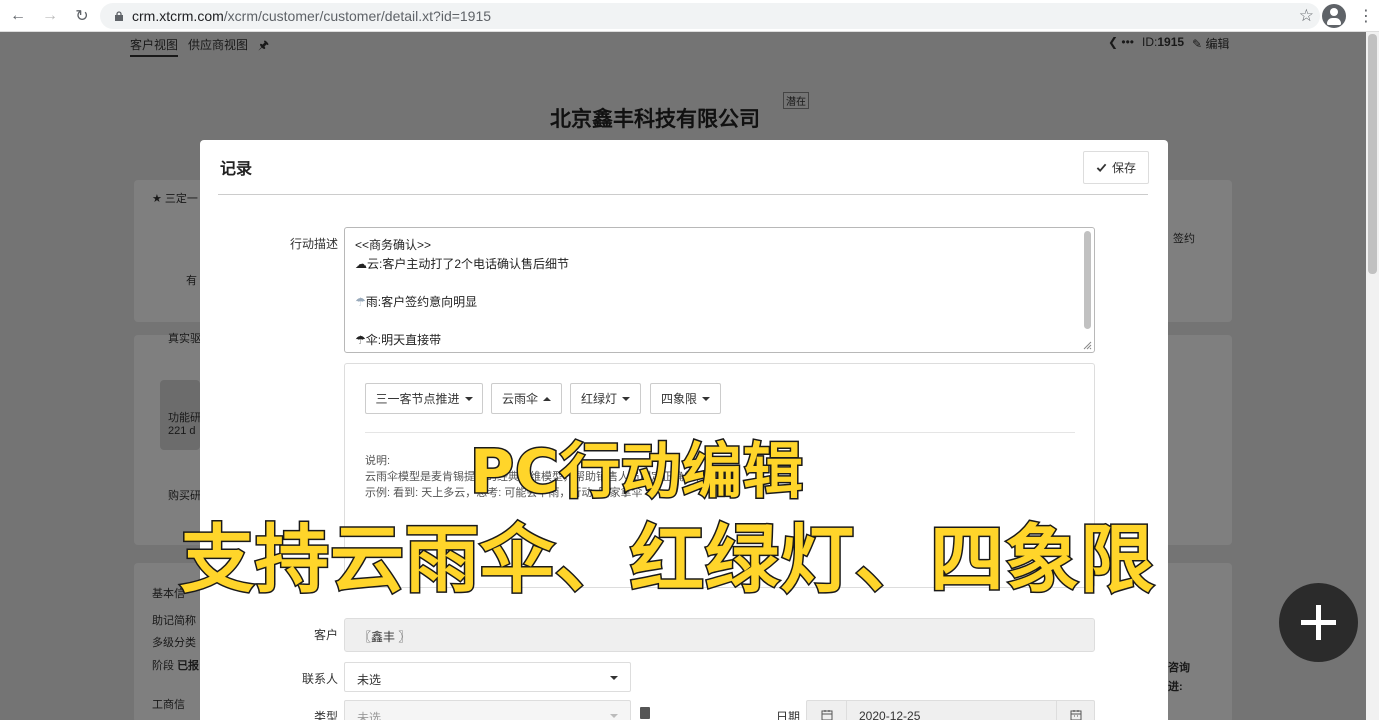  What do you see at coordinates (1334, 16) in the screenshot?
I see `profile-avatar-icon` at bounding box center [1334, 16].